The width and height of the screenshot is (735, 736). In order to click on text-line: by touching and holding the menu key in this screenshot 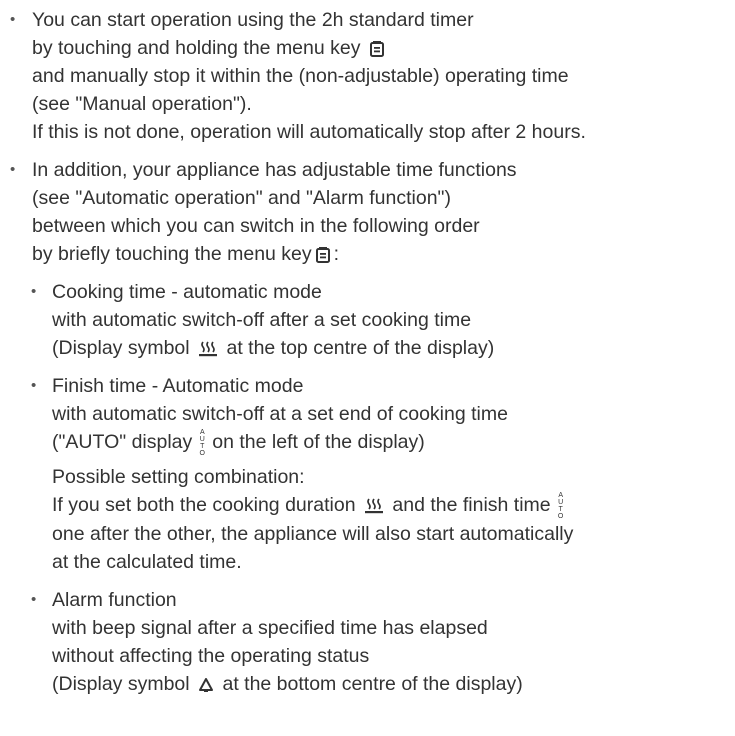, I will do `click(383, 48)`.